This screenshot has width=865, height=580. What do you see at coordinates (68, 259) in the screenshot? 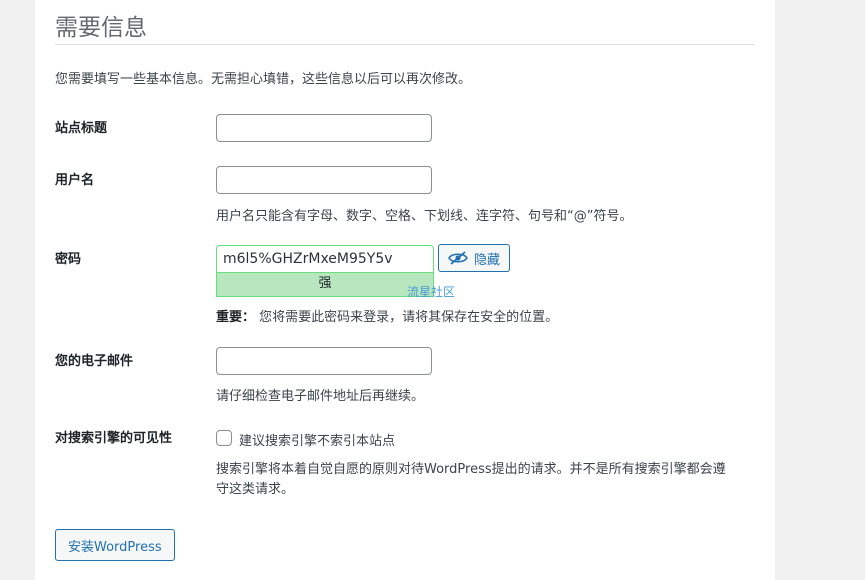
I see `password-label: 密码` at bounding box center [68, 259].